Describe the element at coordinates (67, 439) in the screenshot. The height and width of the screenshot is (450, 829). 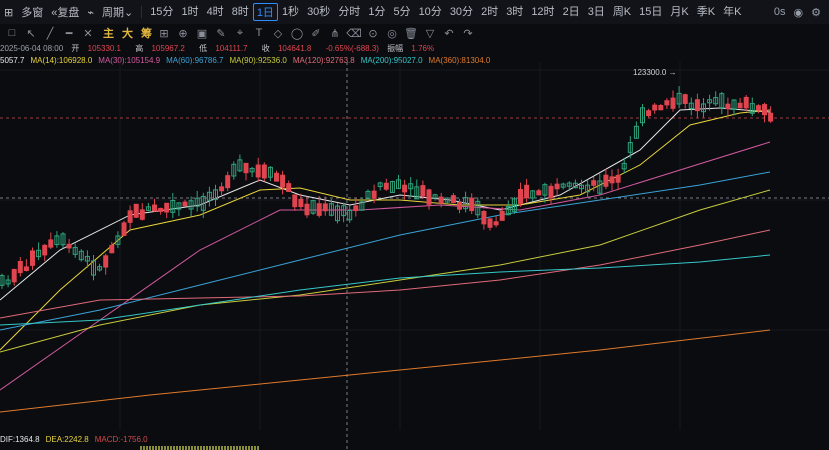
I see `macd-label-1: DEA:2242.8` at that location.